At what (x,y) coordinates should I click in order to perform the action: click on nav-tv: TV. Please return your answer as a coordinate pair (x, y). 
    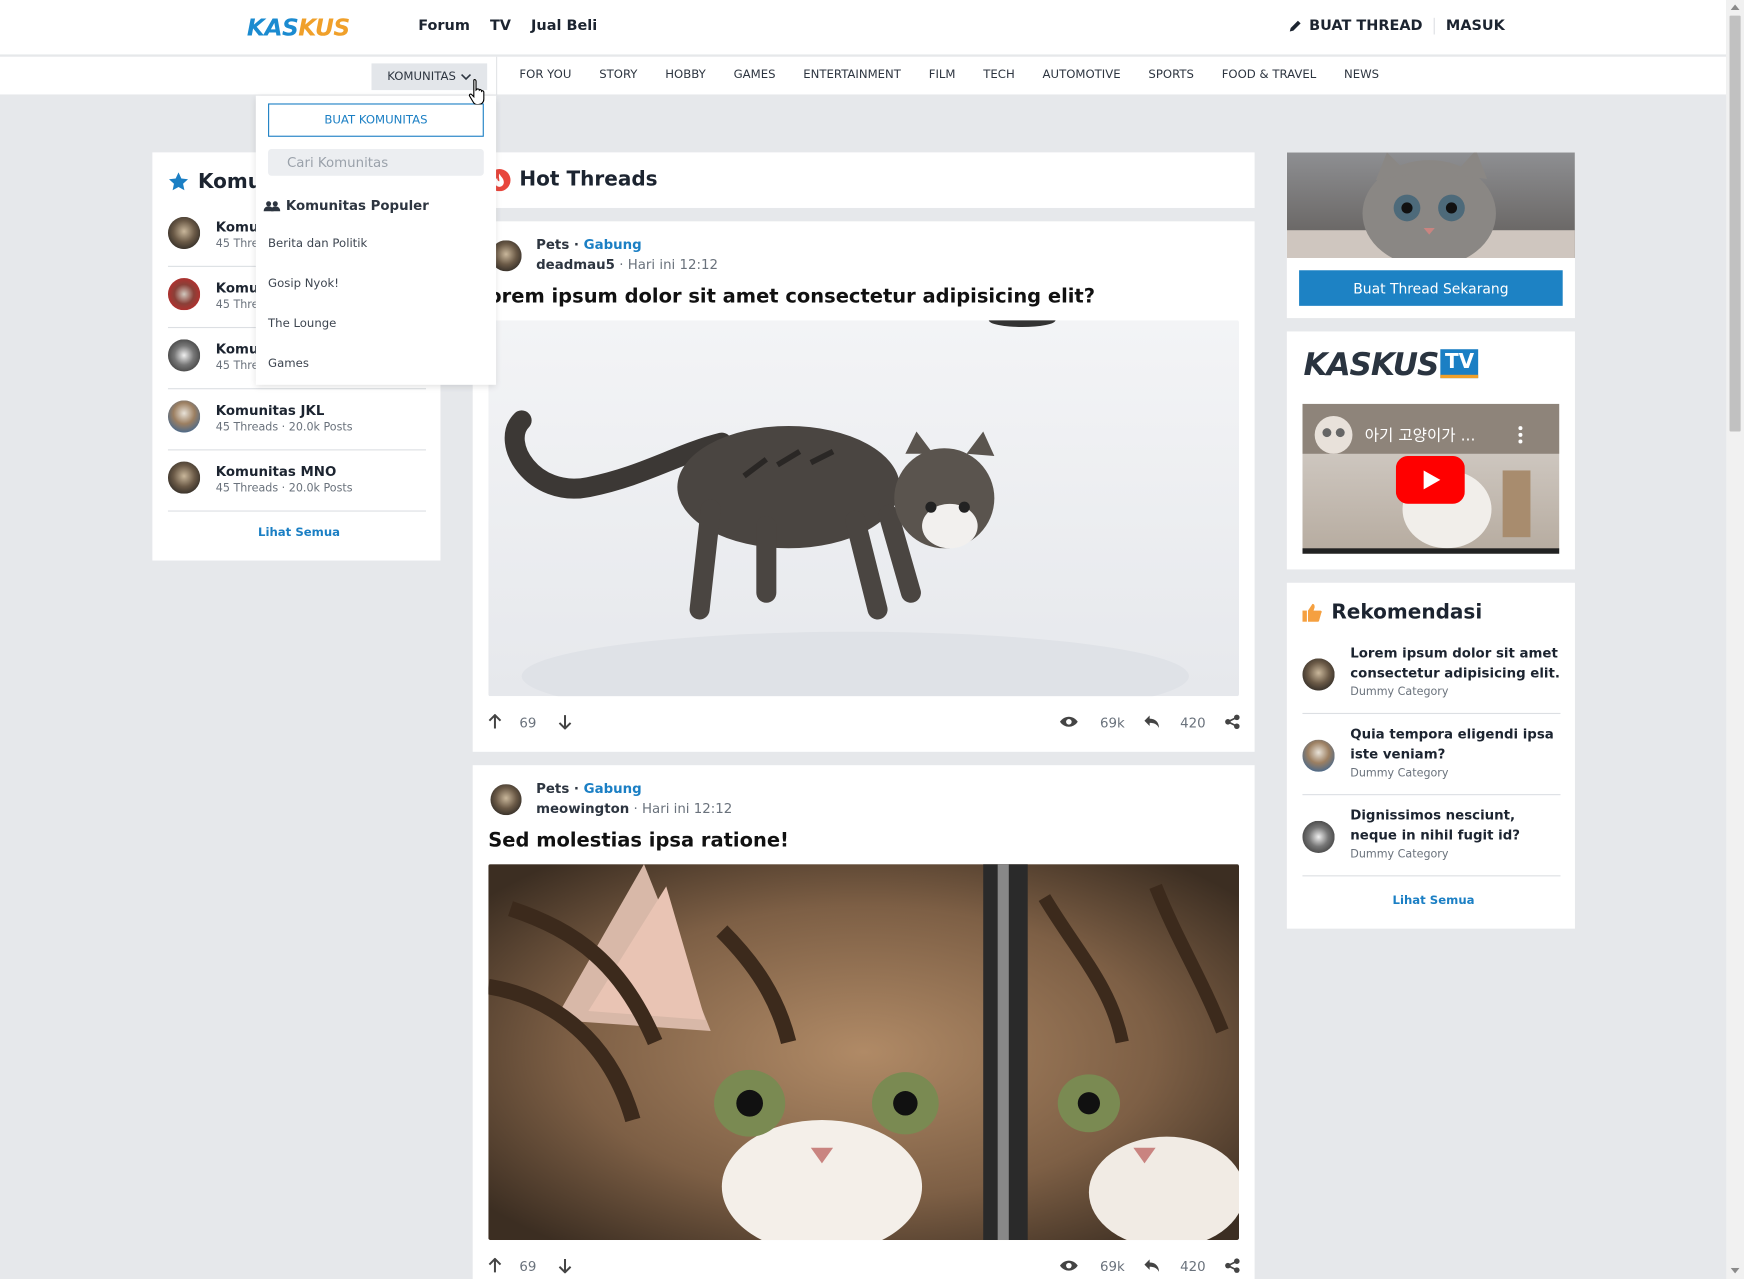
    Looking at the image, I should click on (500, 26).